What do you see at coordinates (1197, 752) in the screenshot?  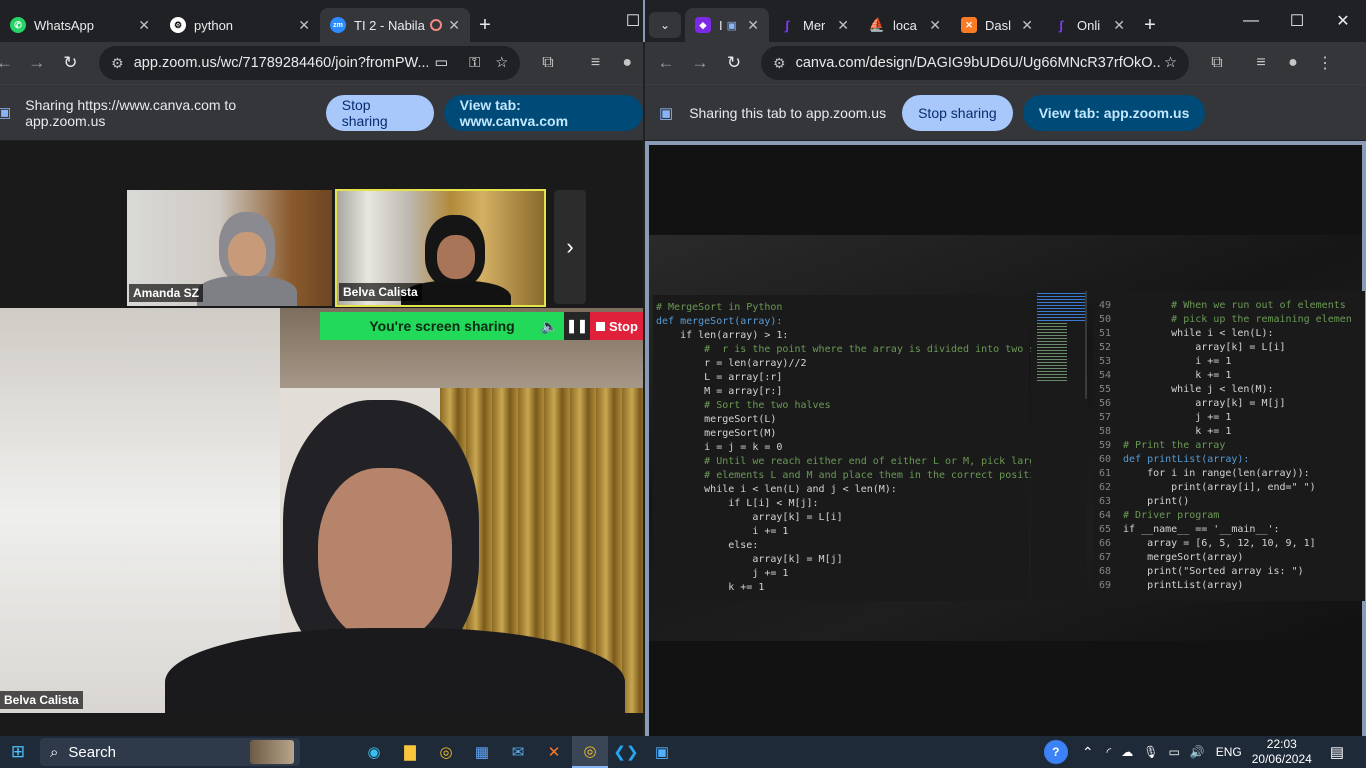 I see `volume-icon: 🔊` at bounding box center [1197, 752].